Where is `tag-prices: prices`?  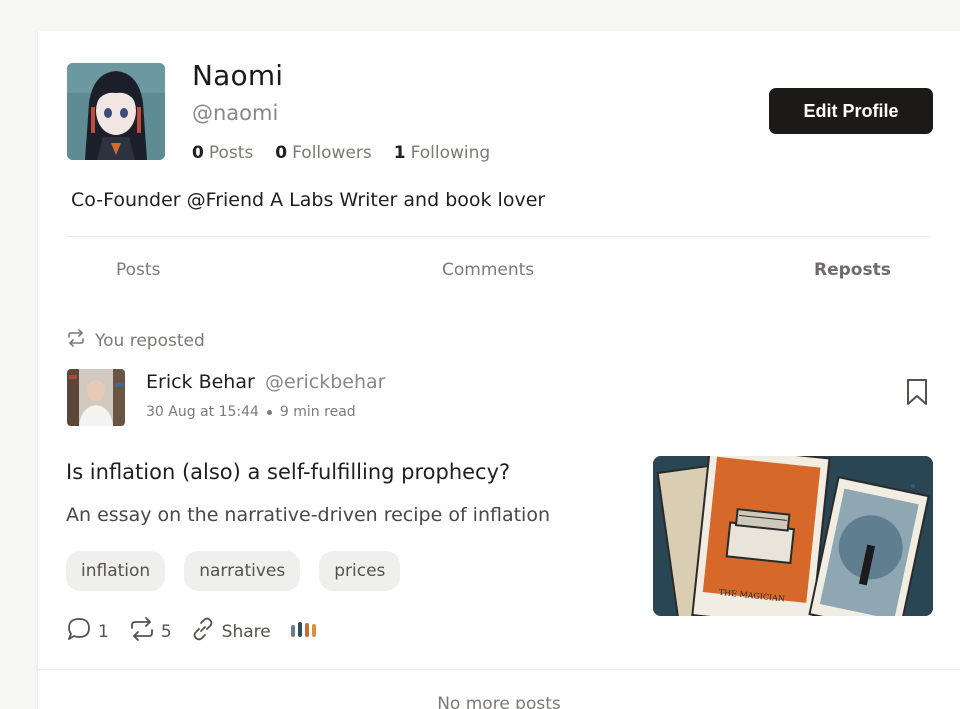
tag-prices: prices is located at coordinates (360, 571).